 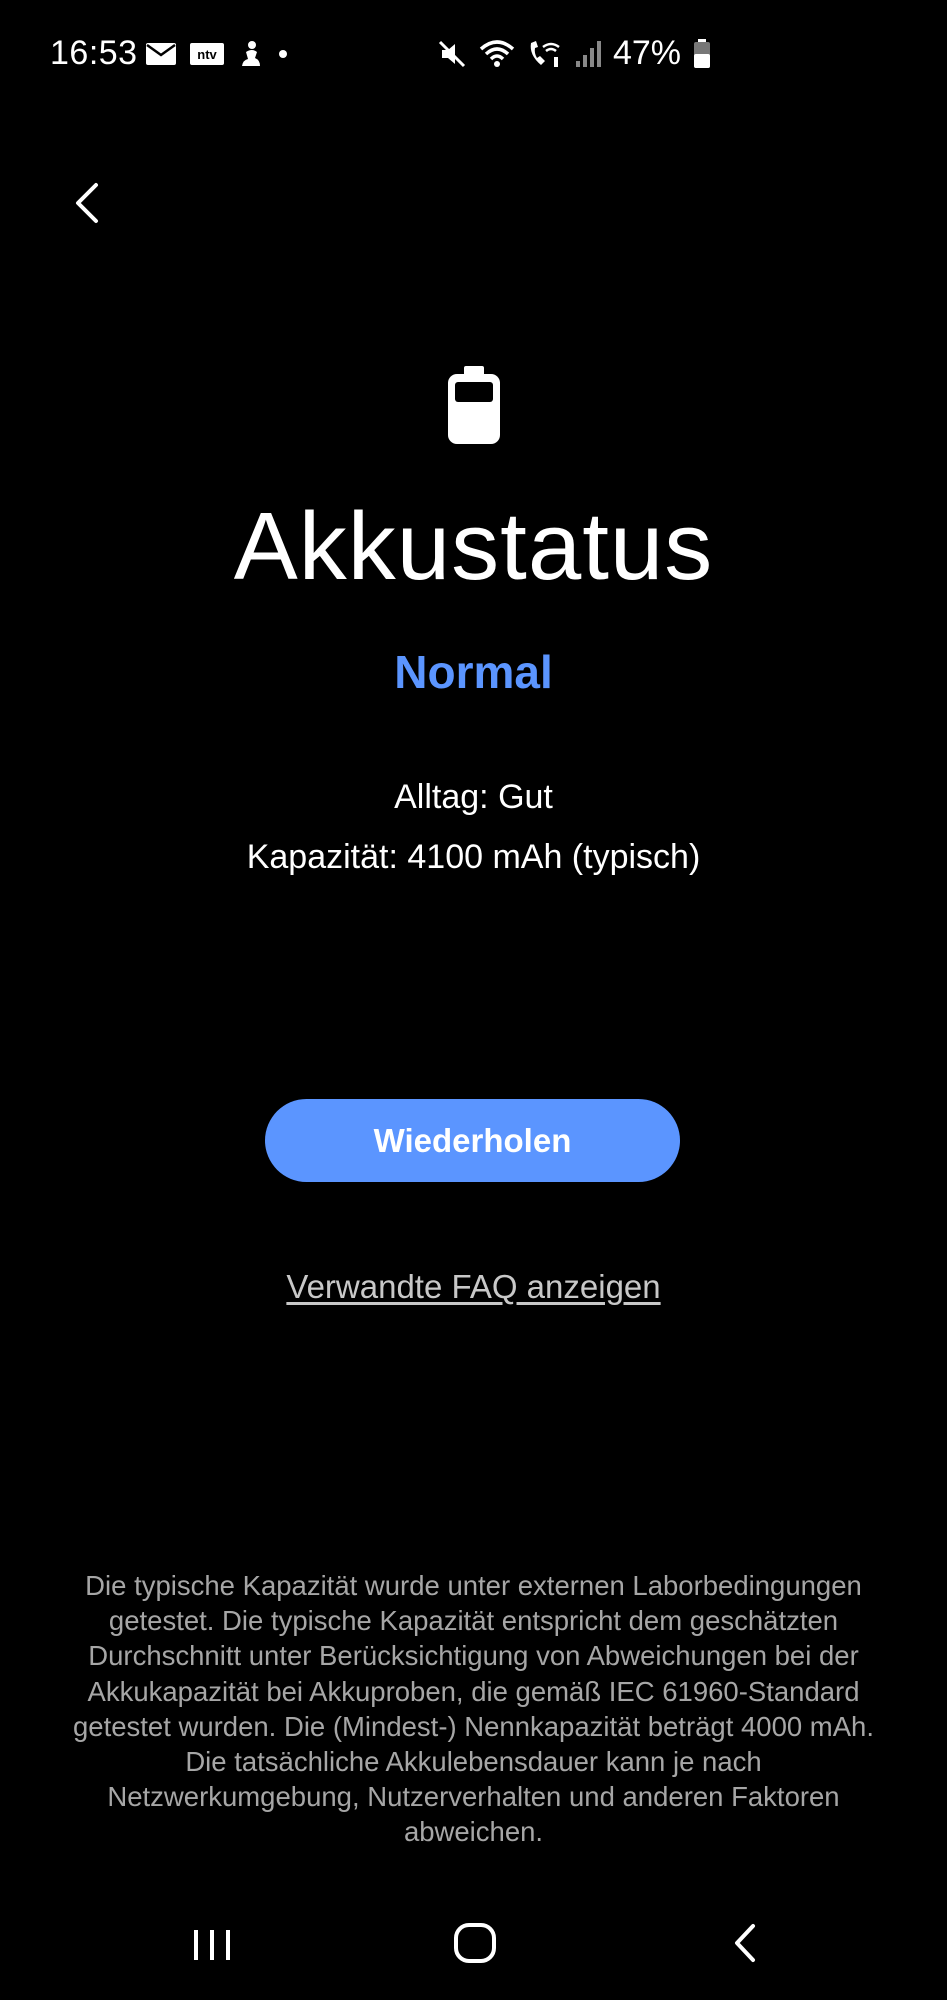 I want to click on navigation-bar, so click(x=473, y=1950).